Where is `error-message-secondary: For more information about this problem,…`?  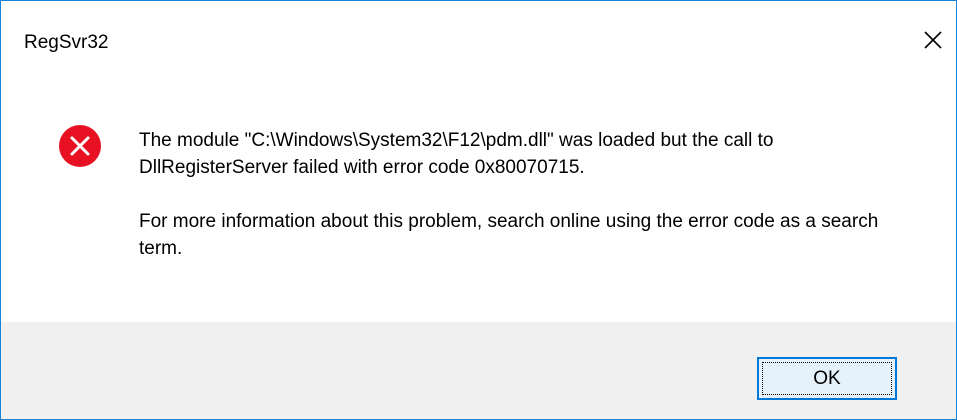
error-message-secondary: For more information about this problem,… is located at coordinates (509, 235).